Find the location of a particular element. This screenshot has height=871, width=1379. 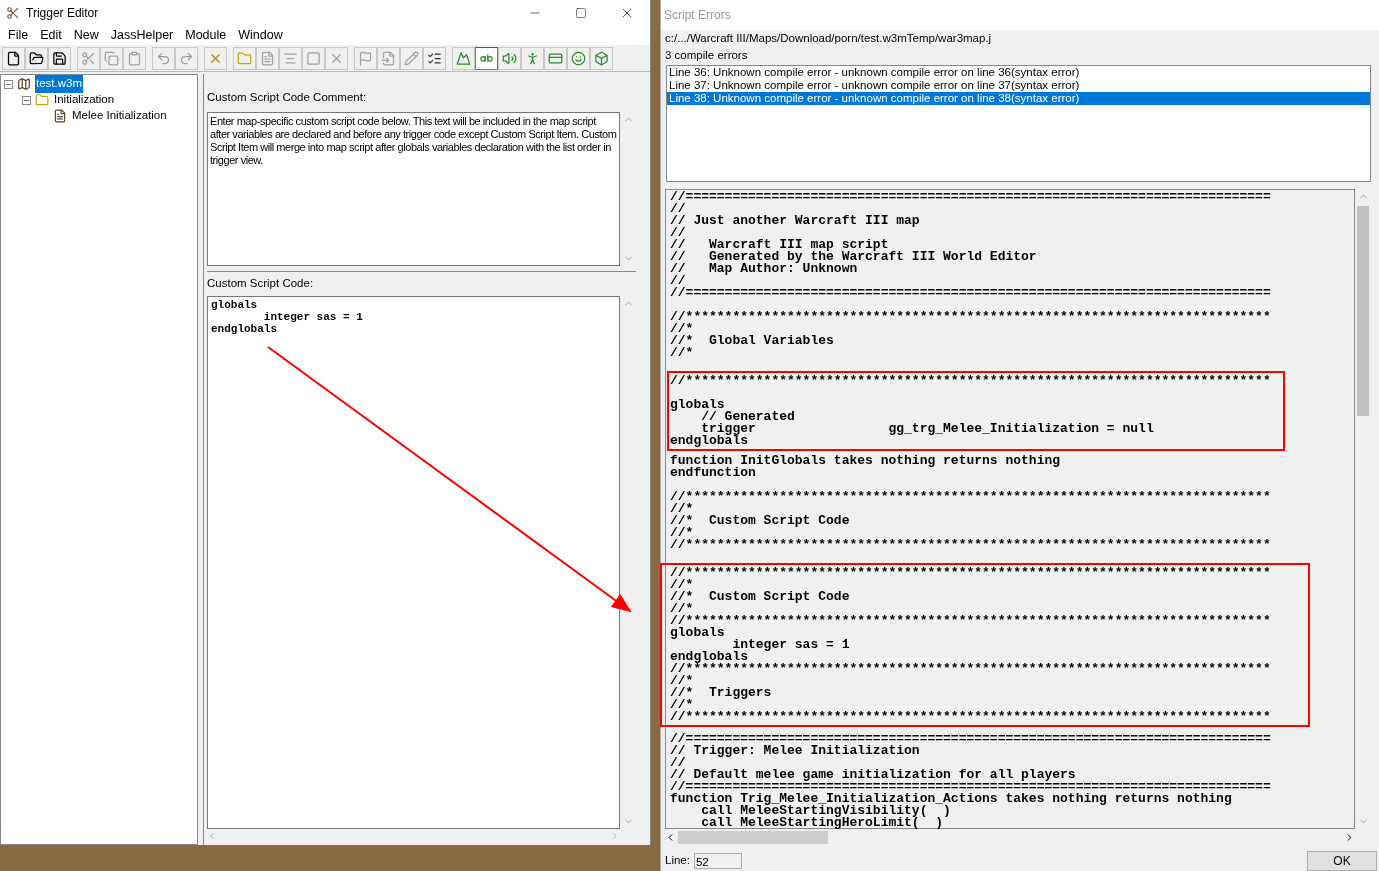

code-line: call MeleeStartingVisibility( ) is located at coordinates (825, 811).